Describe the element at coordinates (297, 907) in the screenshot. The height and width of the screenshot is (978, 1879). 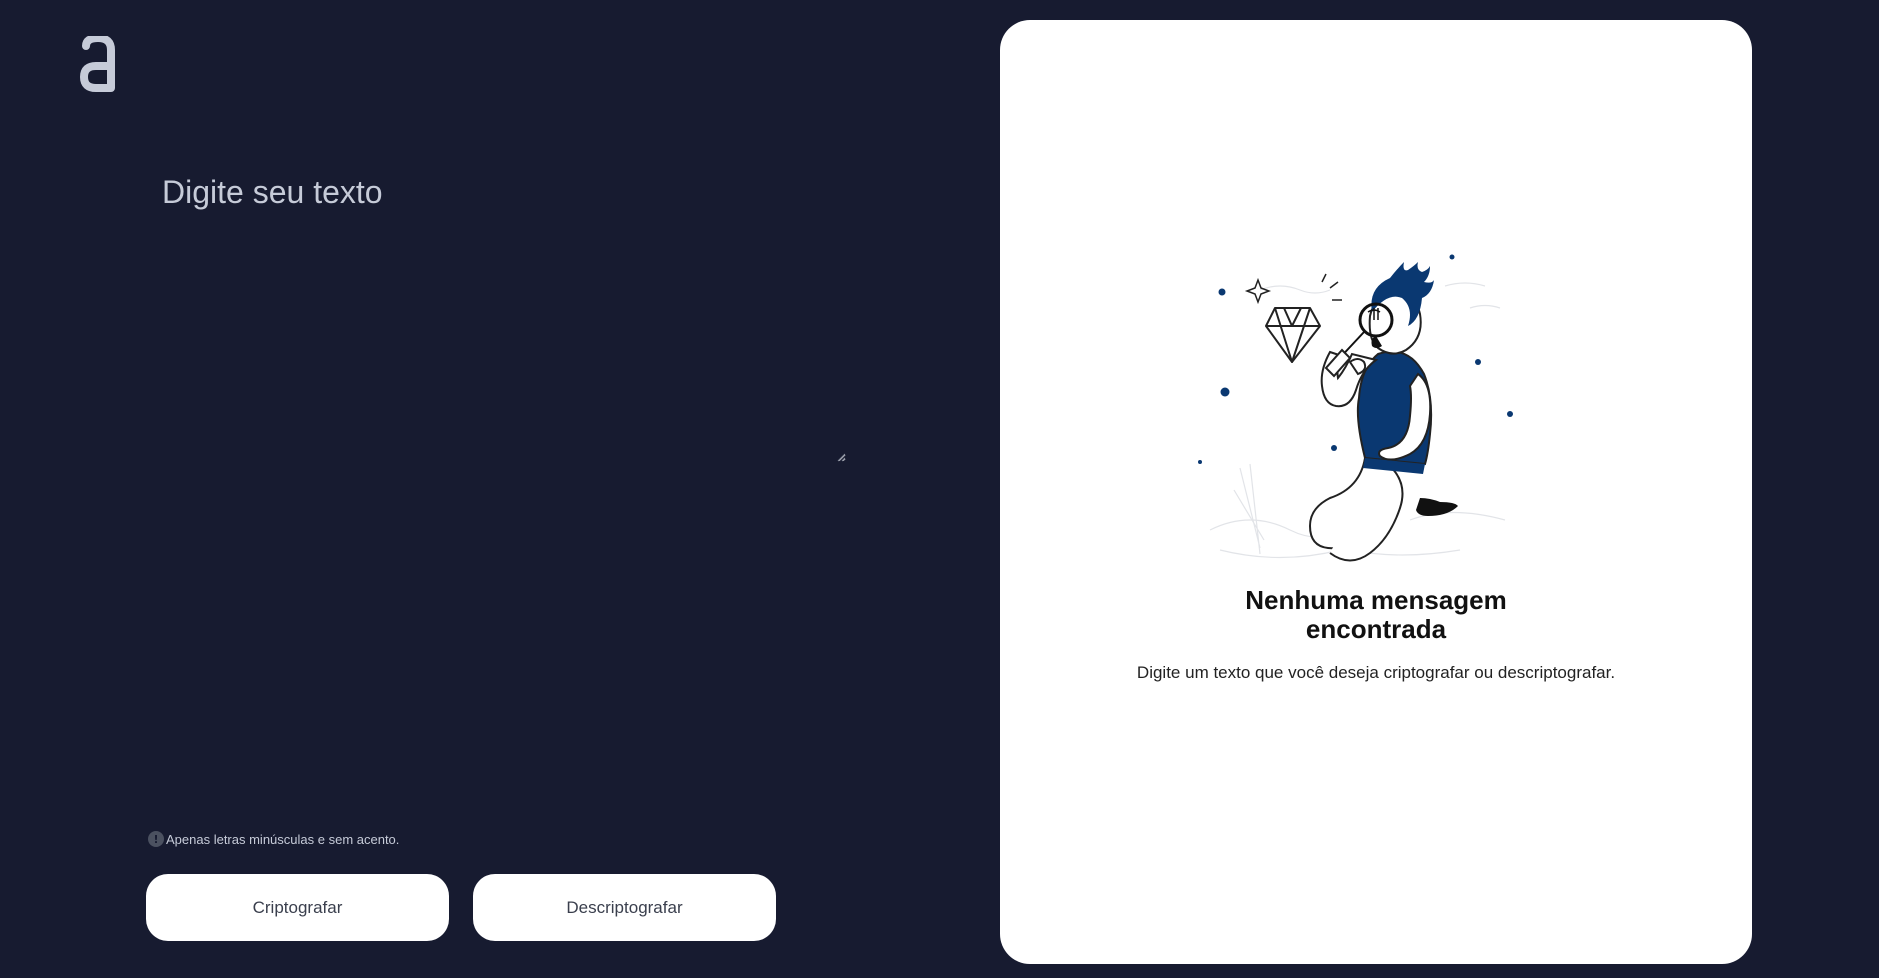
I see `encrypt-button: Criptografar` at that location.